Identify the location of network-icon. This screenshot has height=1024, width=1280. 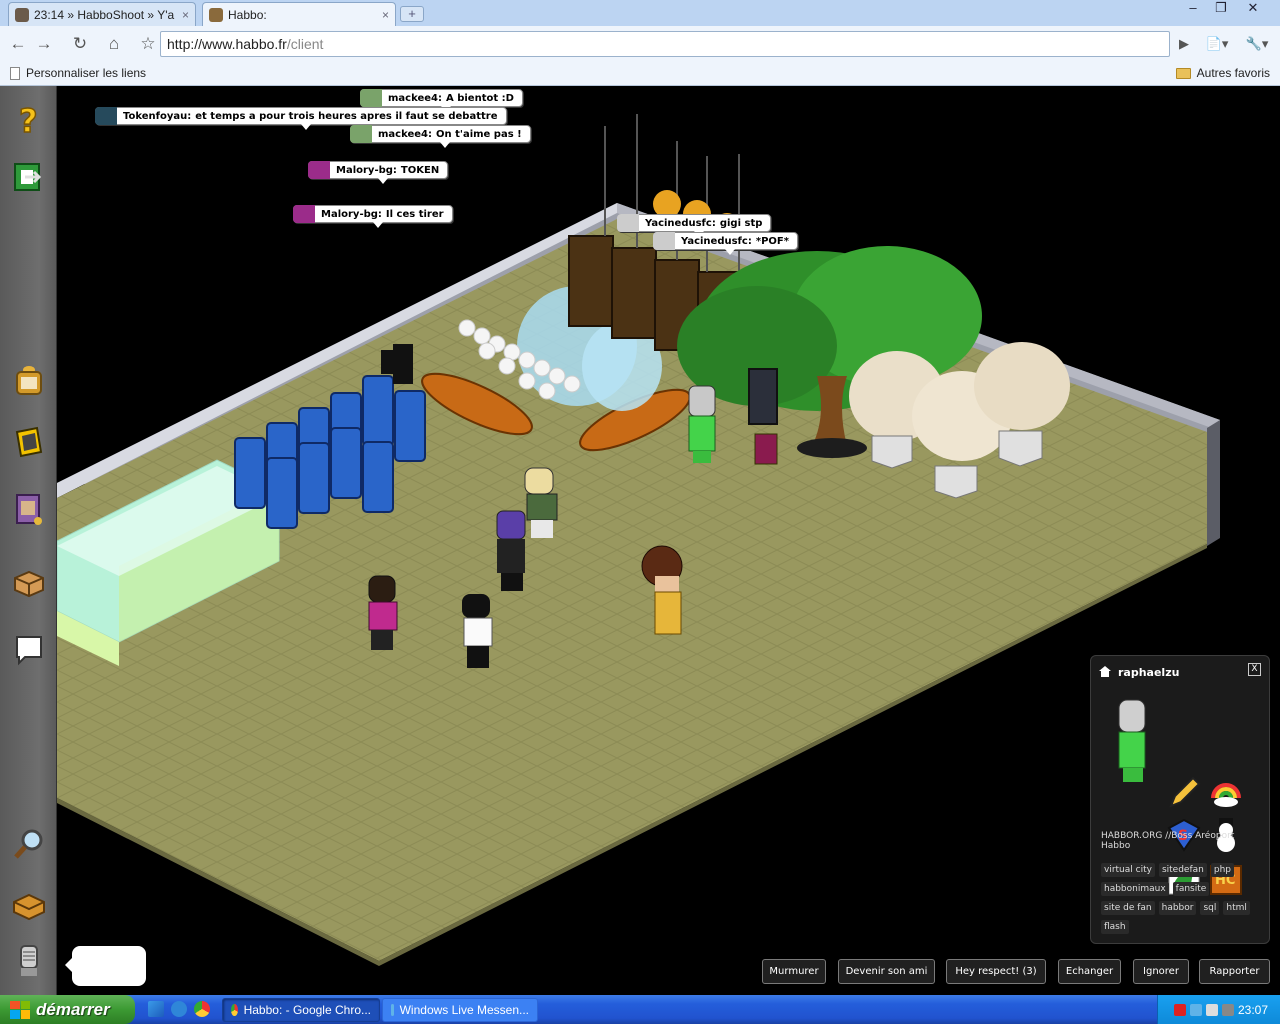
(1211, 1009).